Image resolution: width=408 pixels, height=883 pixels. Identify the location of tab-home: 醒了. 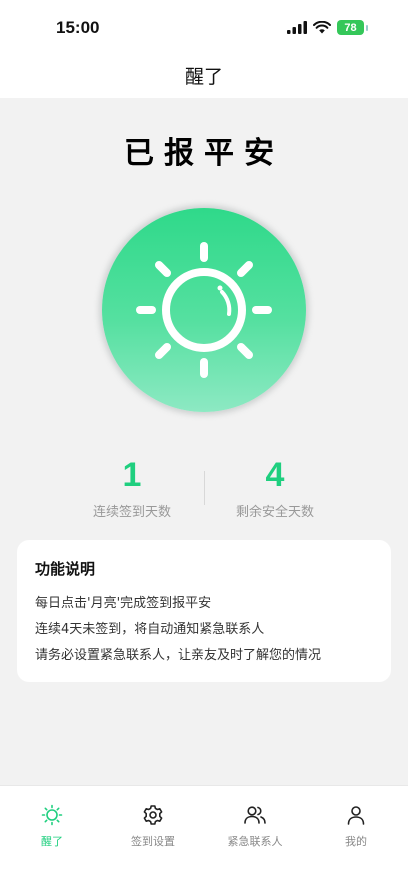
(52, 826).